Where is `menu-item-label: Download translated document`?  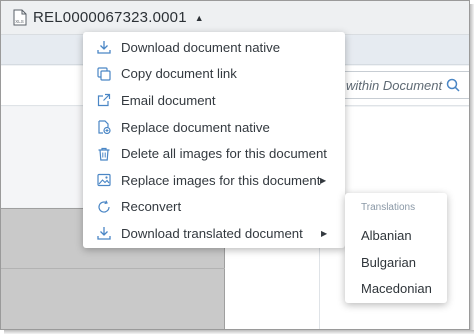
menu-item-label: Download translated document is located at coordinates (212, 233).